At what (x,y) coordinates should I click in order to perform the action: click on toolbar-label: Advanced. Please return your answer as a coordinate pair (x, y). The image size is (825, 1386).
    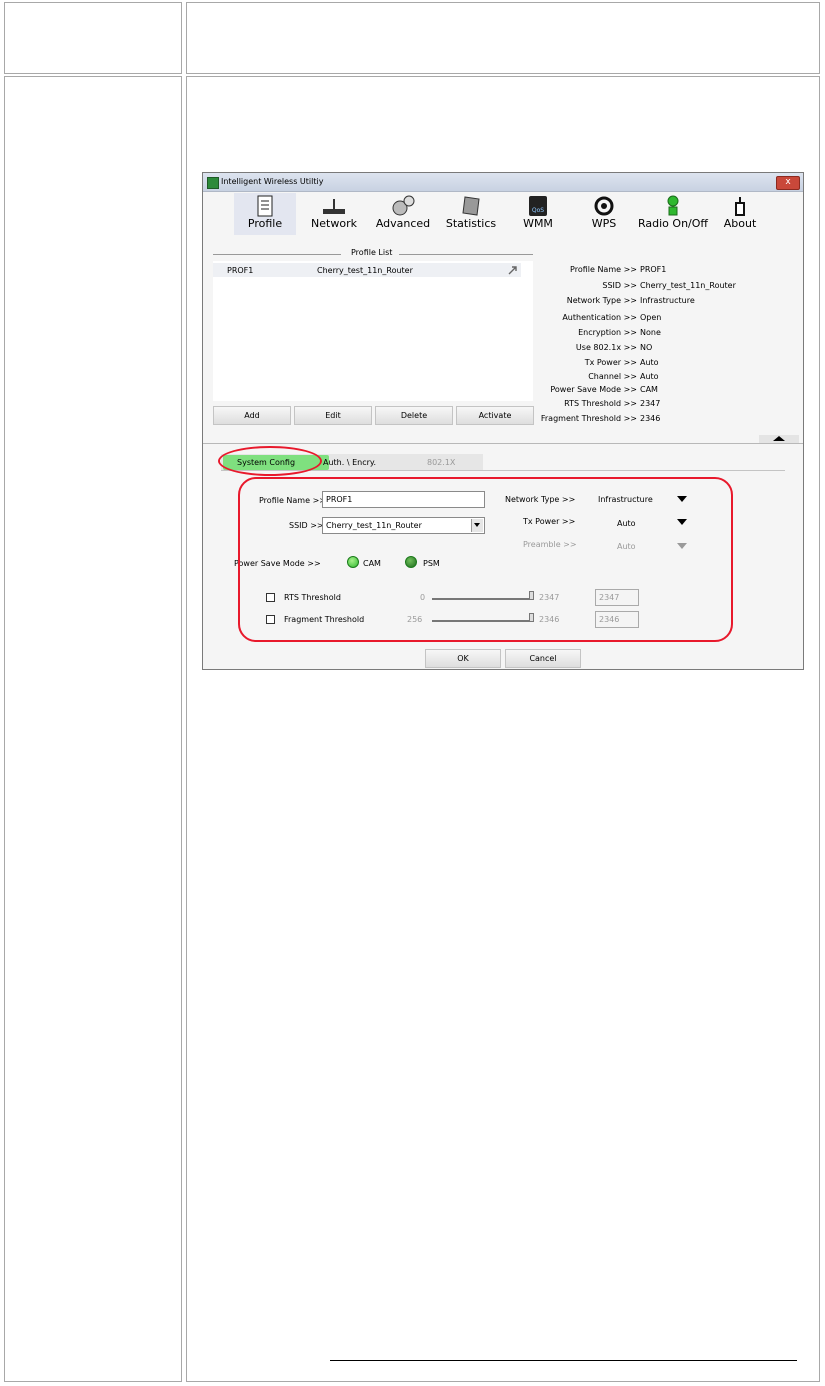
    Looking at the image, I should click on (403, 223).